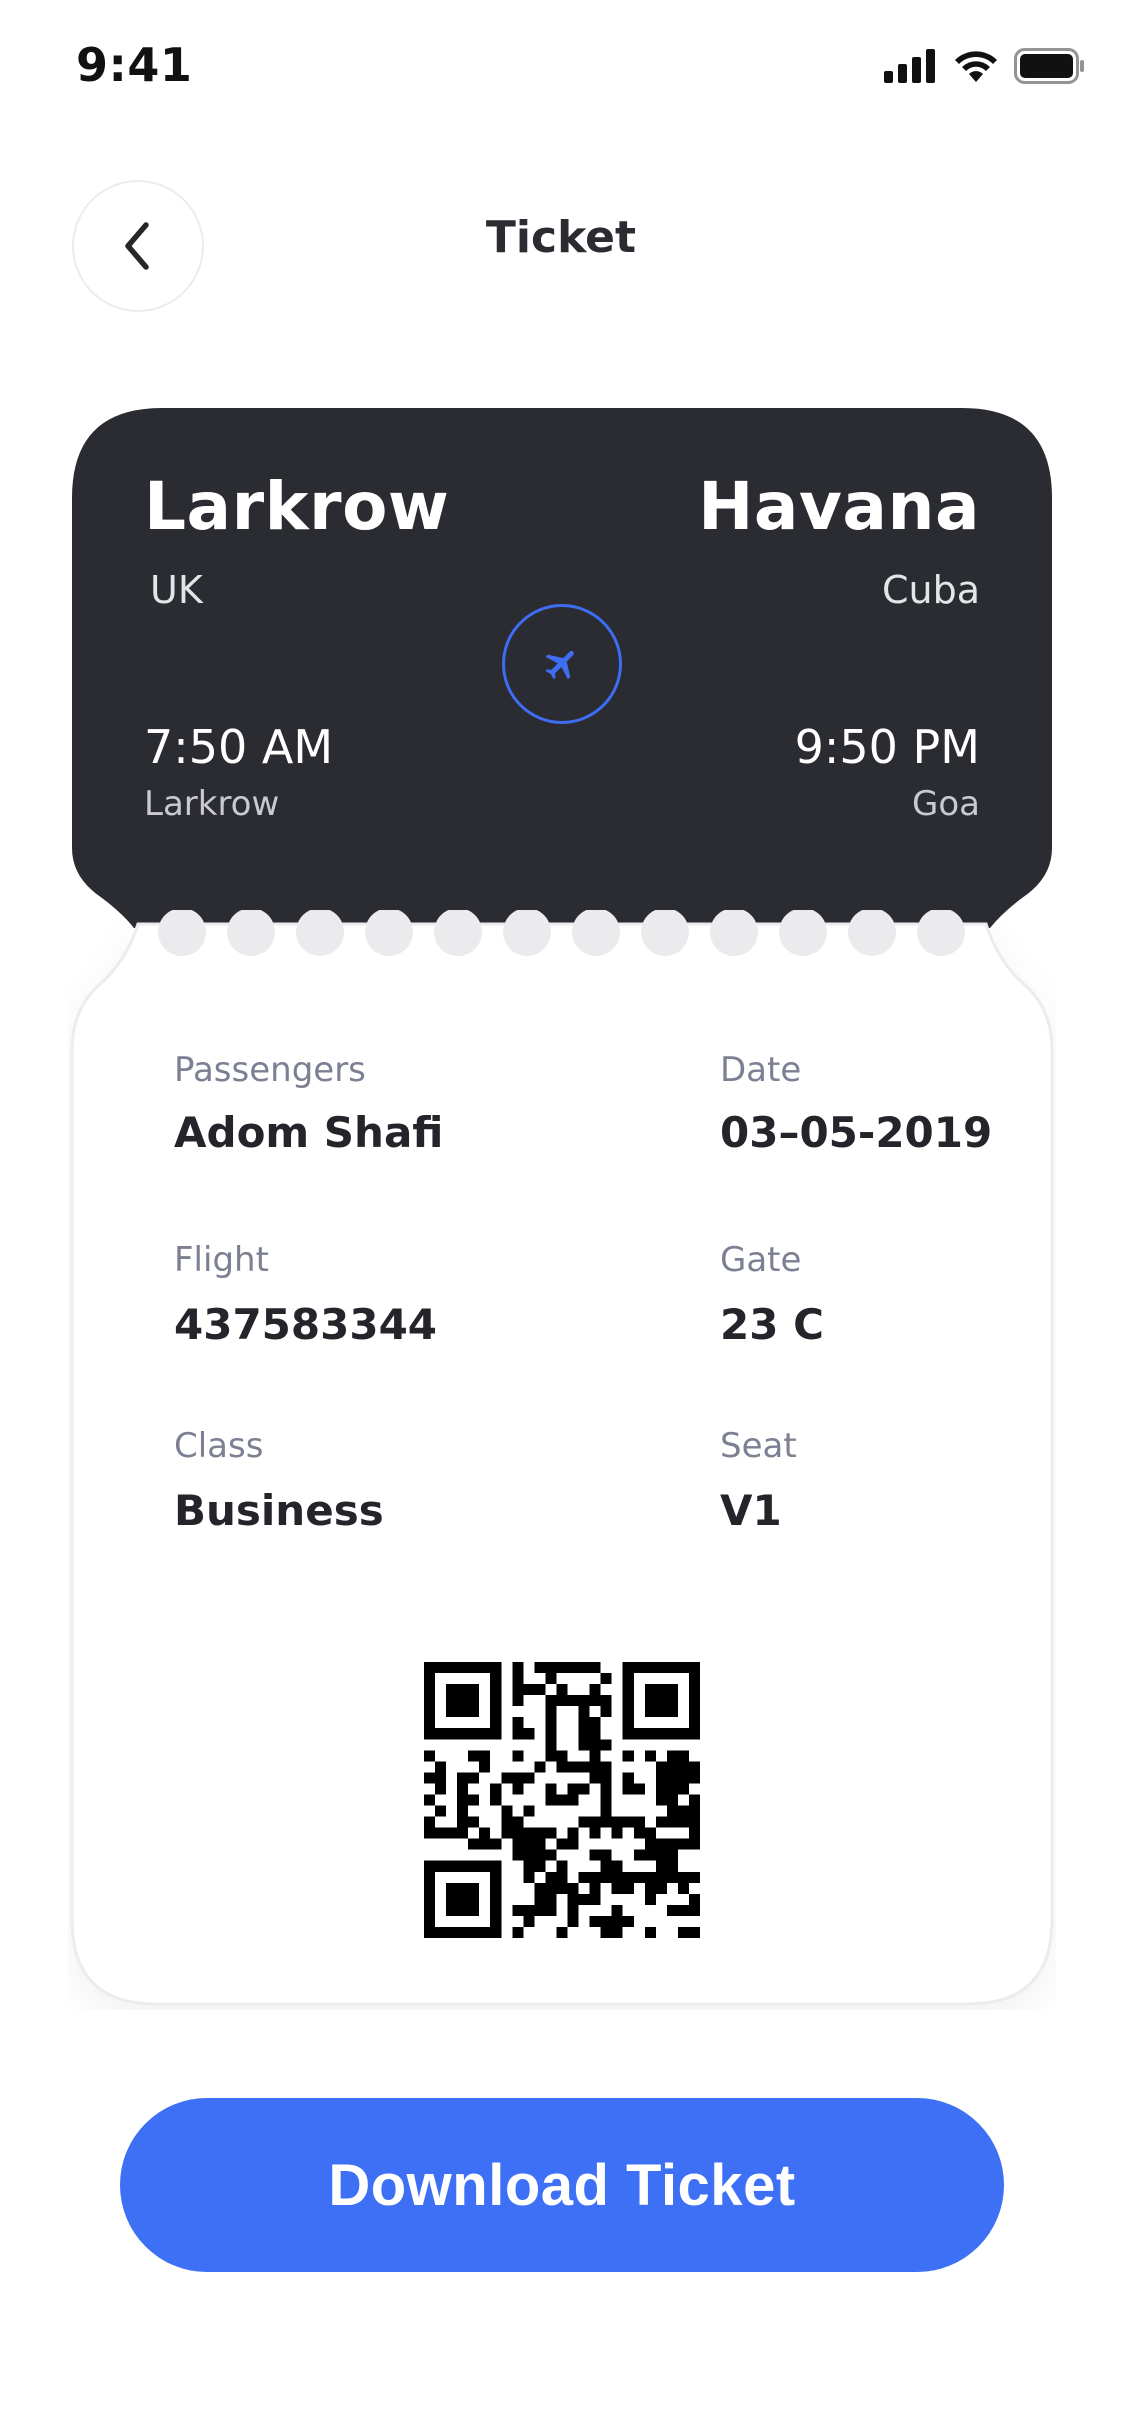 The height and width of the screenshot is (2433, 1122). I want to click on plane-badge, so click(562, 664).